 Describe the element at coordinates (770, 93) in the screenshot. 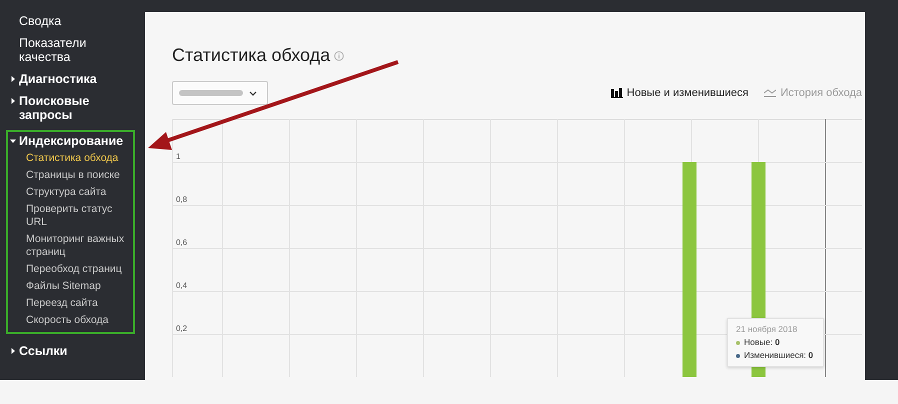

I see `line-chart-icon` at that location.